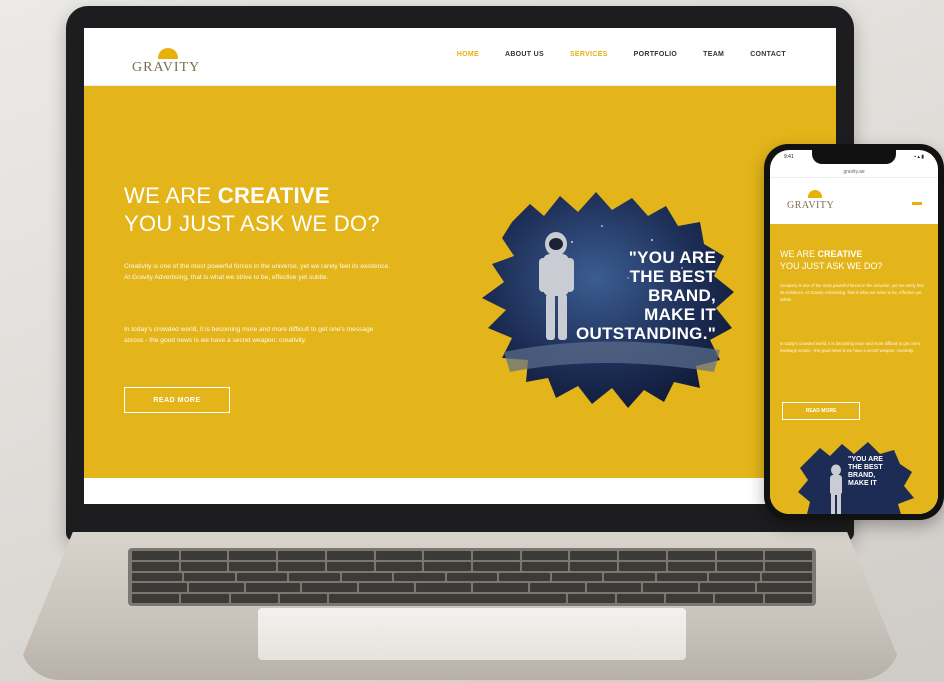  What do you see at coordinates (865, 471) in the screenshot?
I see `mobile-quote-text: "YOU ARE THE BEST BRAND, MAKE IT` at bounding box center [865, 471].